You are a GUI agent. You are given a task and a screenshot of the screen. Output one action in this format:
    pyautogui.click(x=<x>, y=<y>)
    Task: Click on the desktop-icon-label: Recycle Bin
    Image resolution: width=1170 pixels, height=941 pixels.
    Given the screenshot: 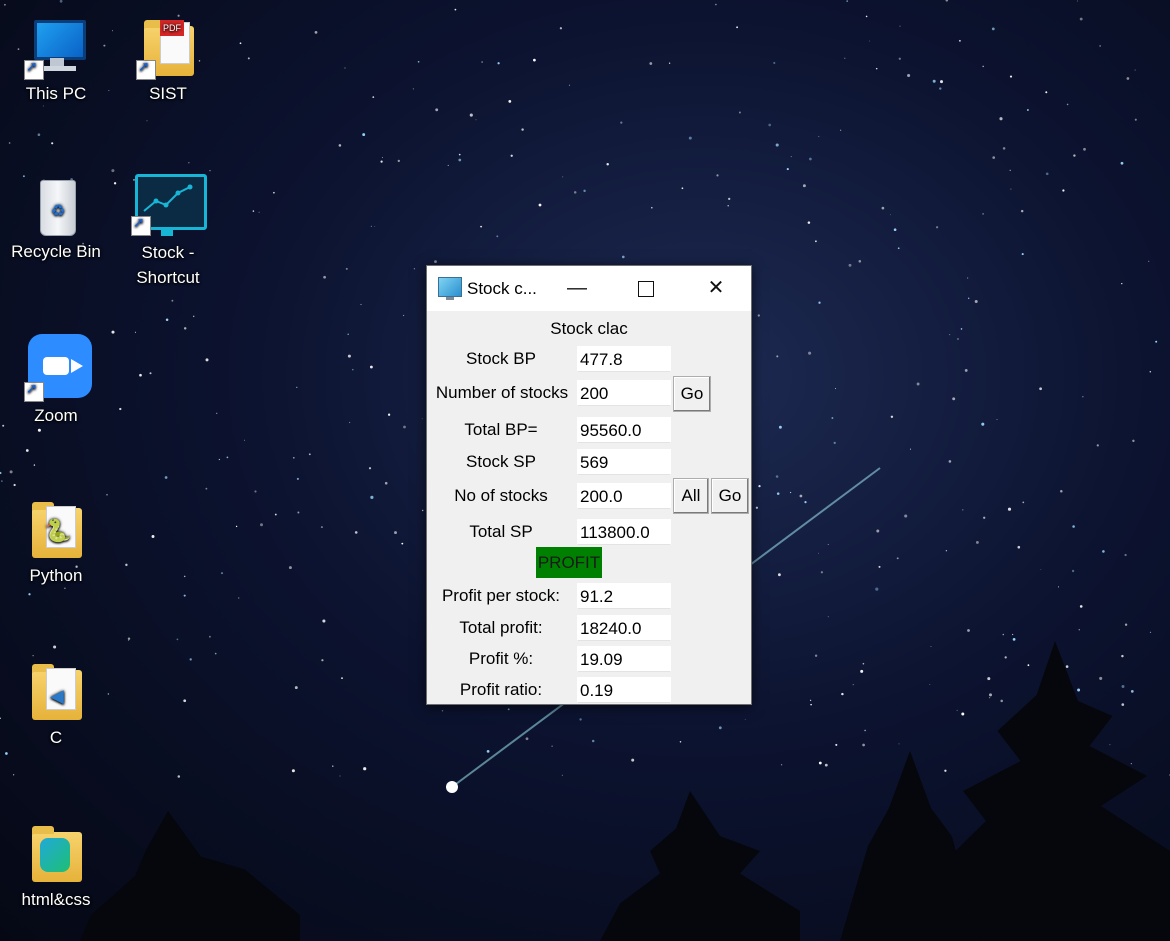 What is the action you would take?
    pyautogui.click(x=56, y=251)
    